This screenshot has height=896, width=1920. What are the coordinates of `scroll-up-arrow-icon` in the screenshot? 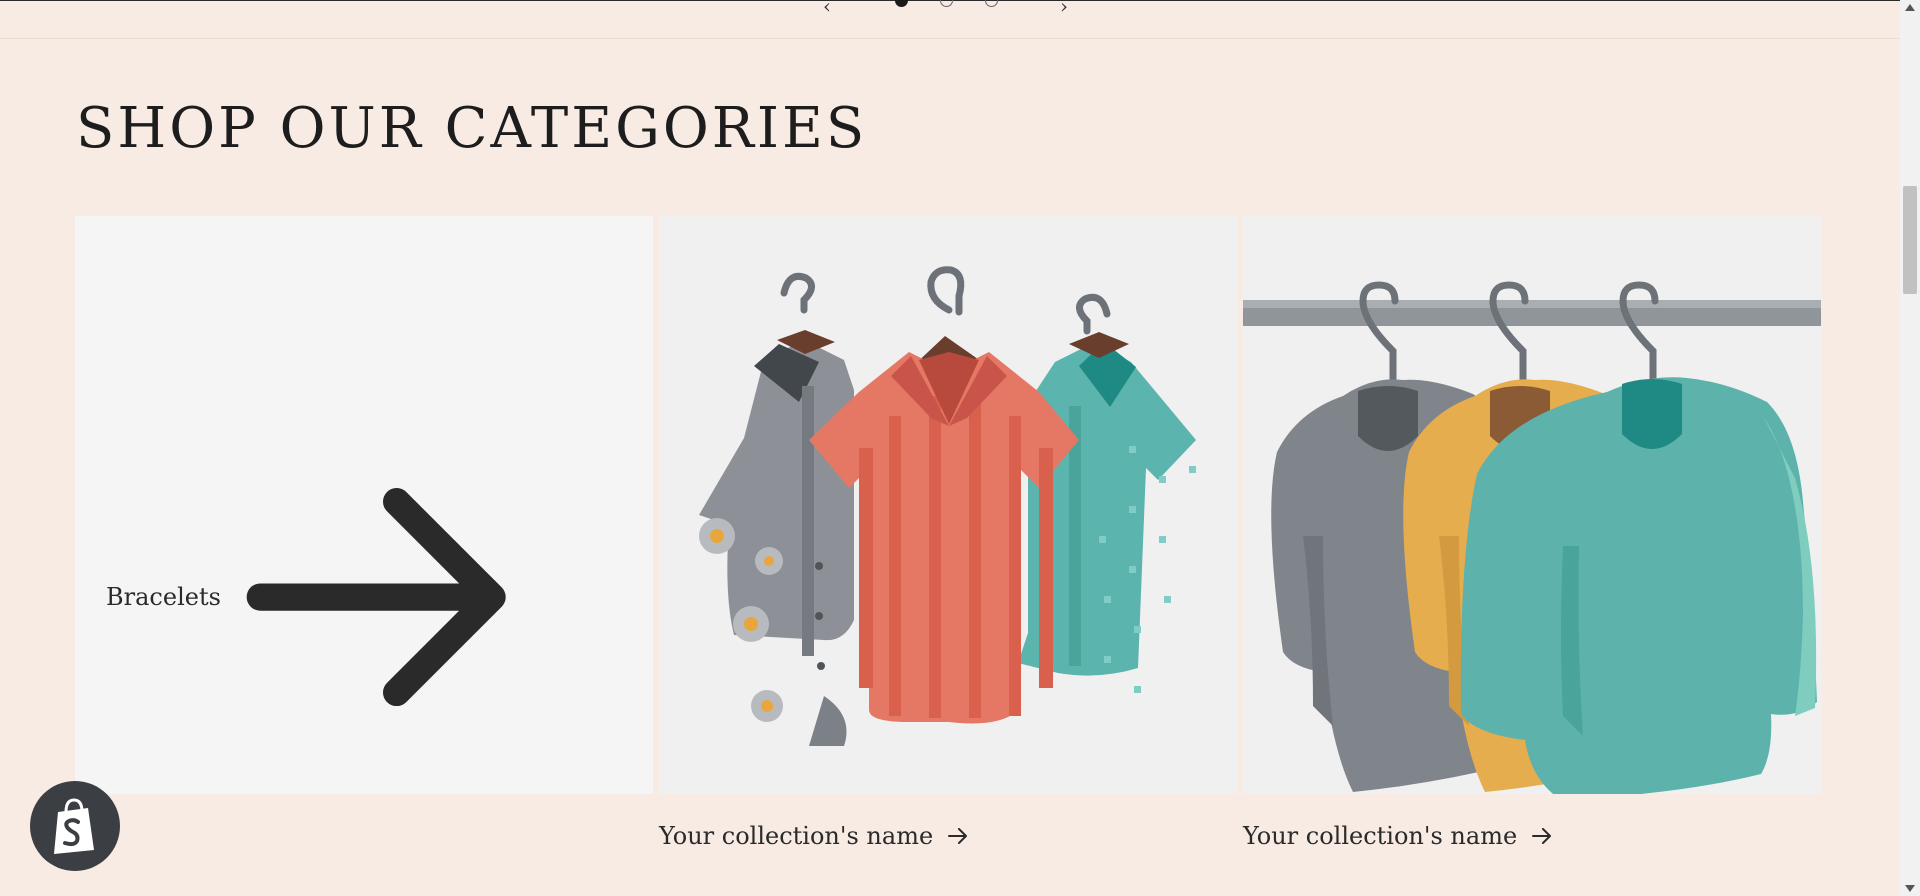 It's located at (1910, 7).